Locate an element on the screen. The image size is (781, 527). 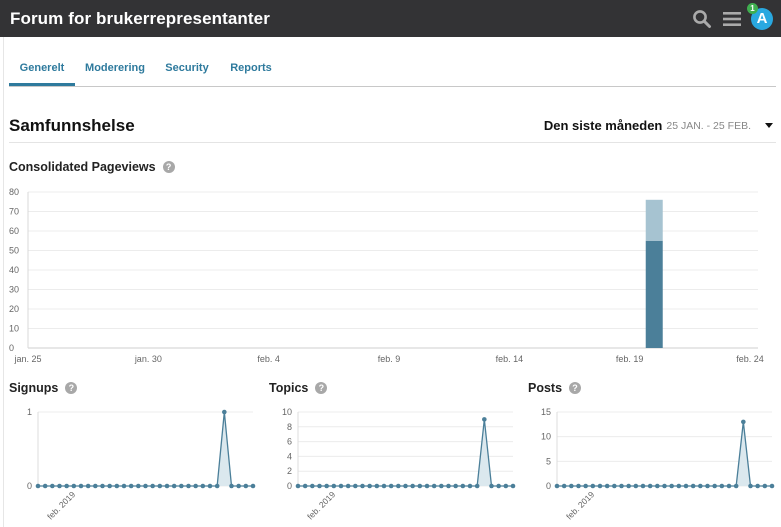
hamburger-menu-icon is located at coordinates (732, 18).